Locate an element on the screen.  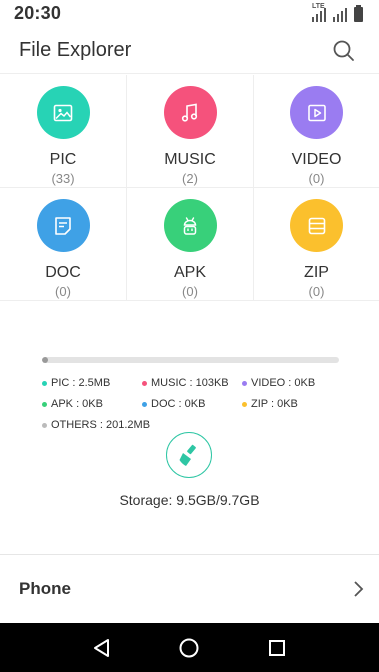
category-label: APK is located at coordinates (189, 272).